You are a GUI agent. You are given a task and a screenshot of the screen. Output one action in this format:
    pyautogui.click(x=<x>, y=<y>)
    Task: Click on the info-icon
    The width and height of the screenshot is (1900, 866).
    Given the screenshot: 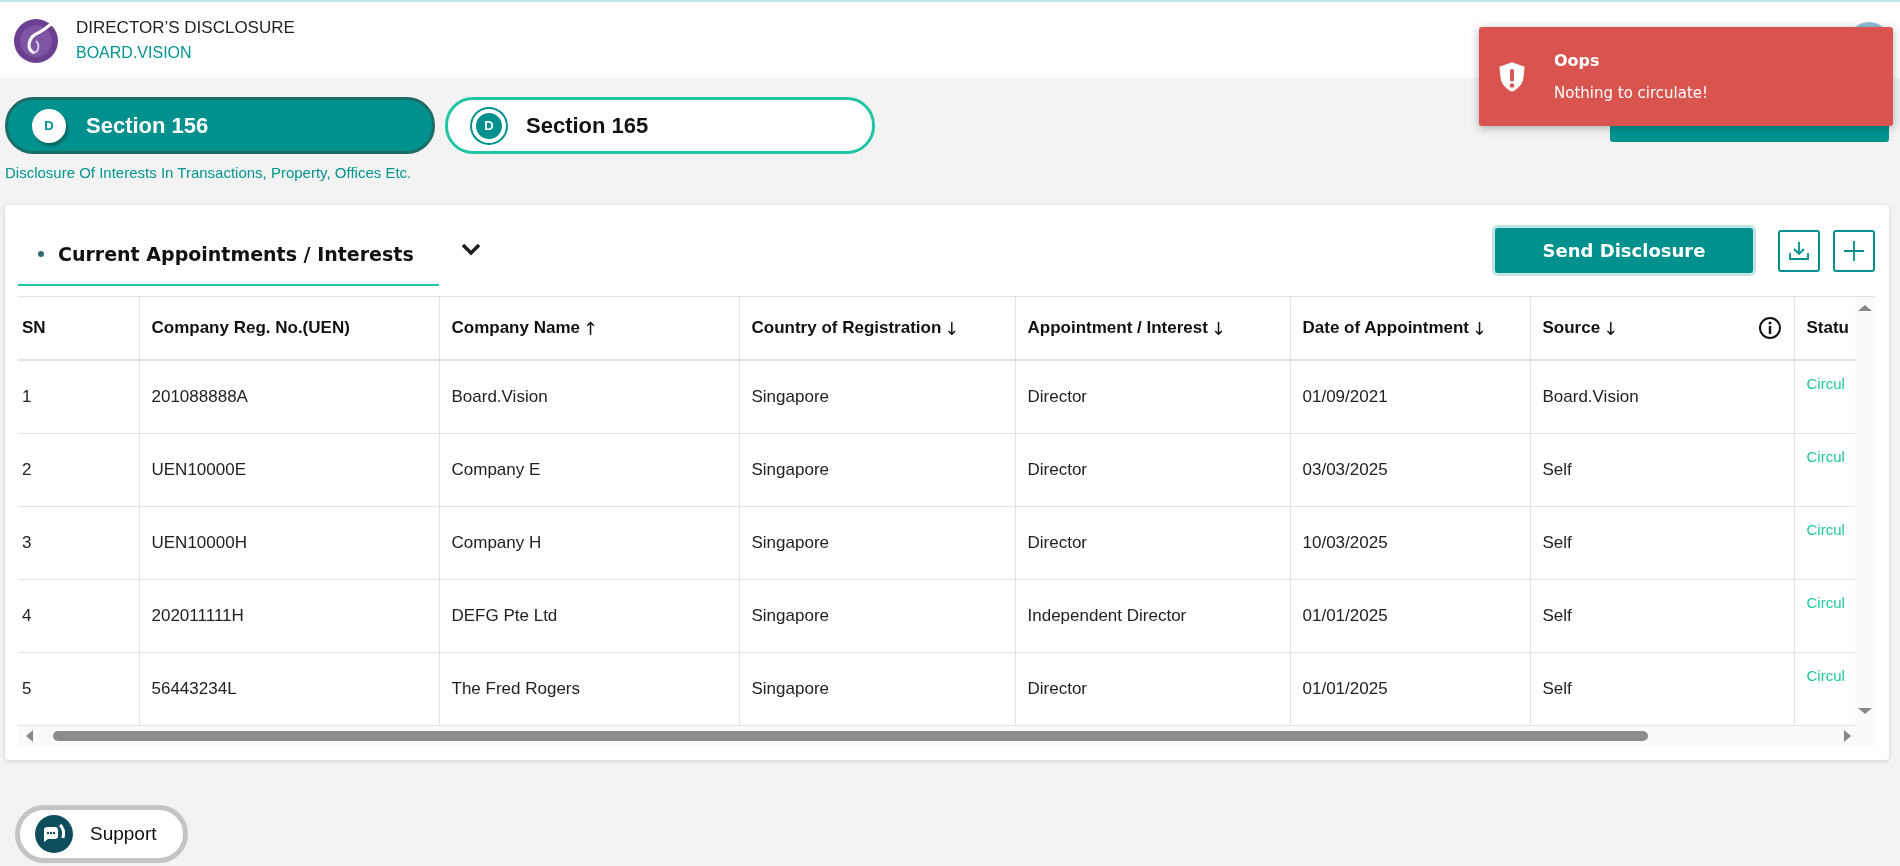 What is the action you would take?
    pyautogui.click(x=1769, y=328)
    